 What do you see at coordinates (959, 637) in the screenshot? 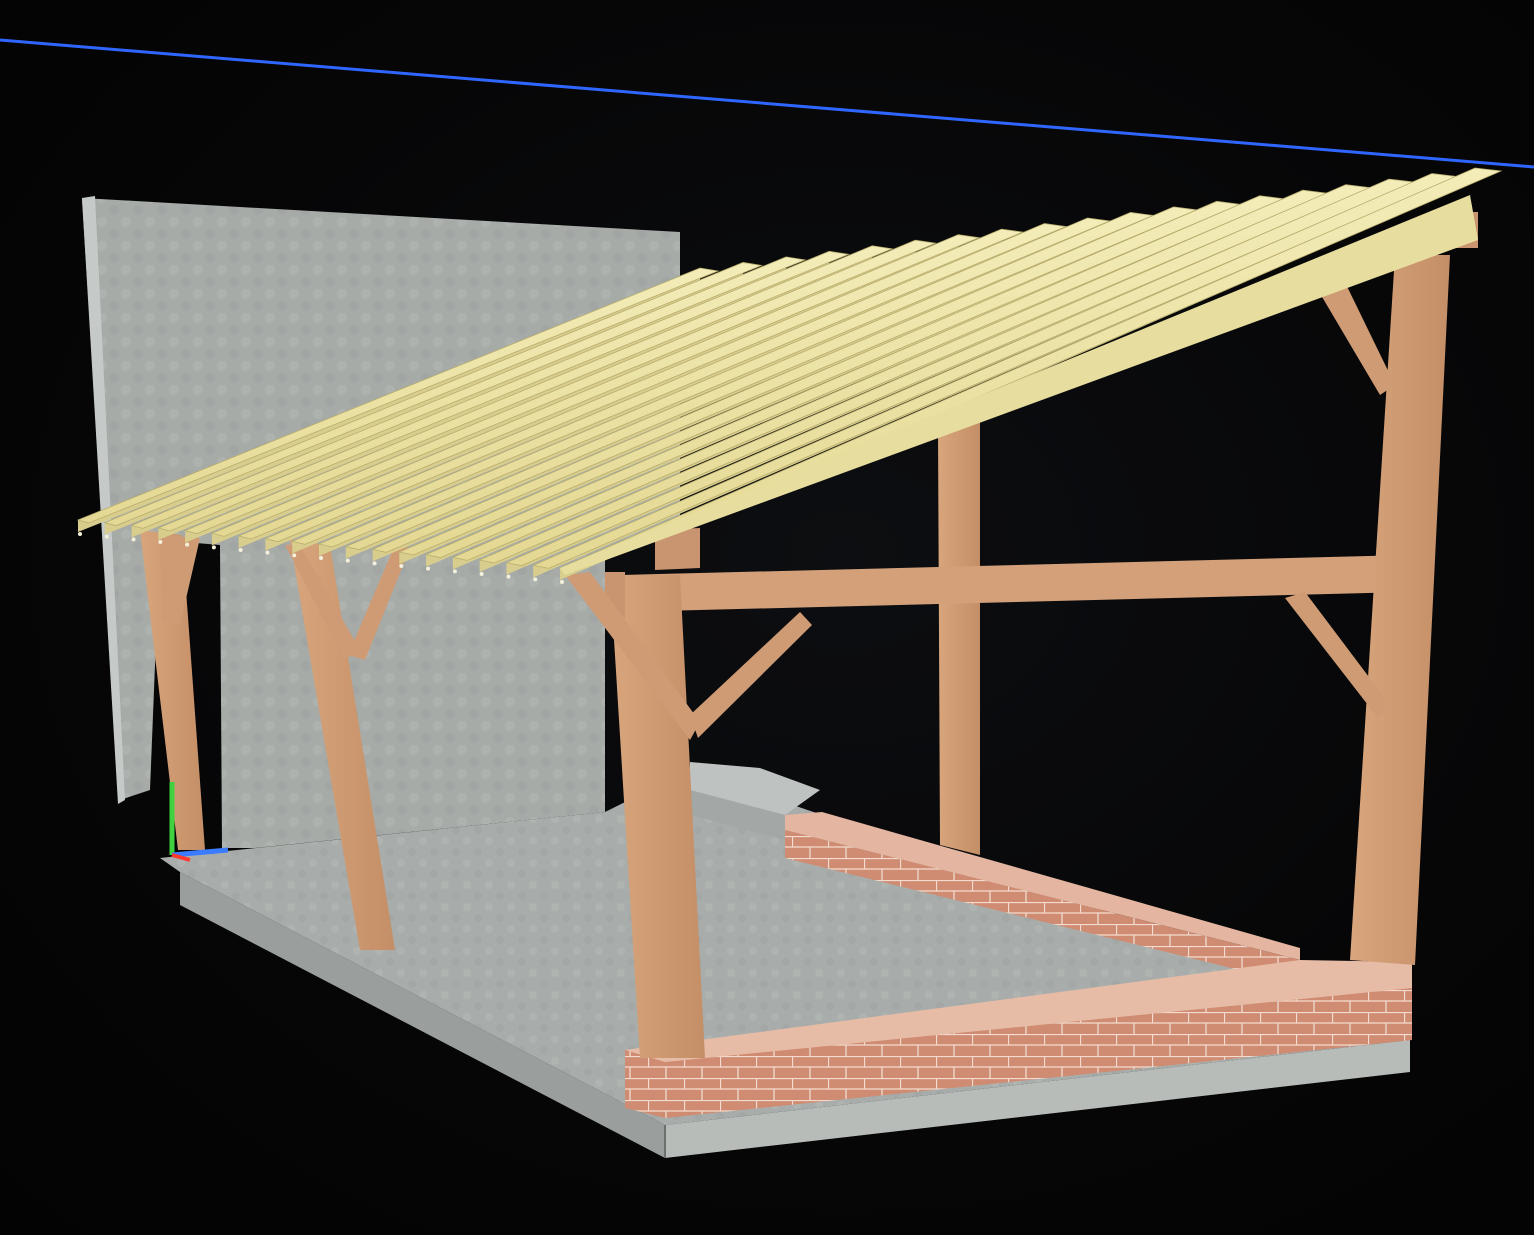
I see `timber-post-middle` at bounding box center [959, 637].